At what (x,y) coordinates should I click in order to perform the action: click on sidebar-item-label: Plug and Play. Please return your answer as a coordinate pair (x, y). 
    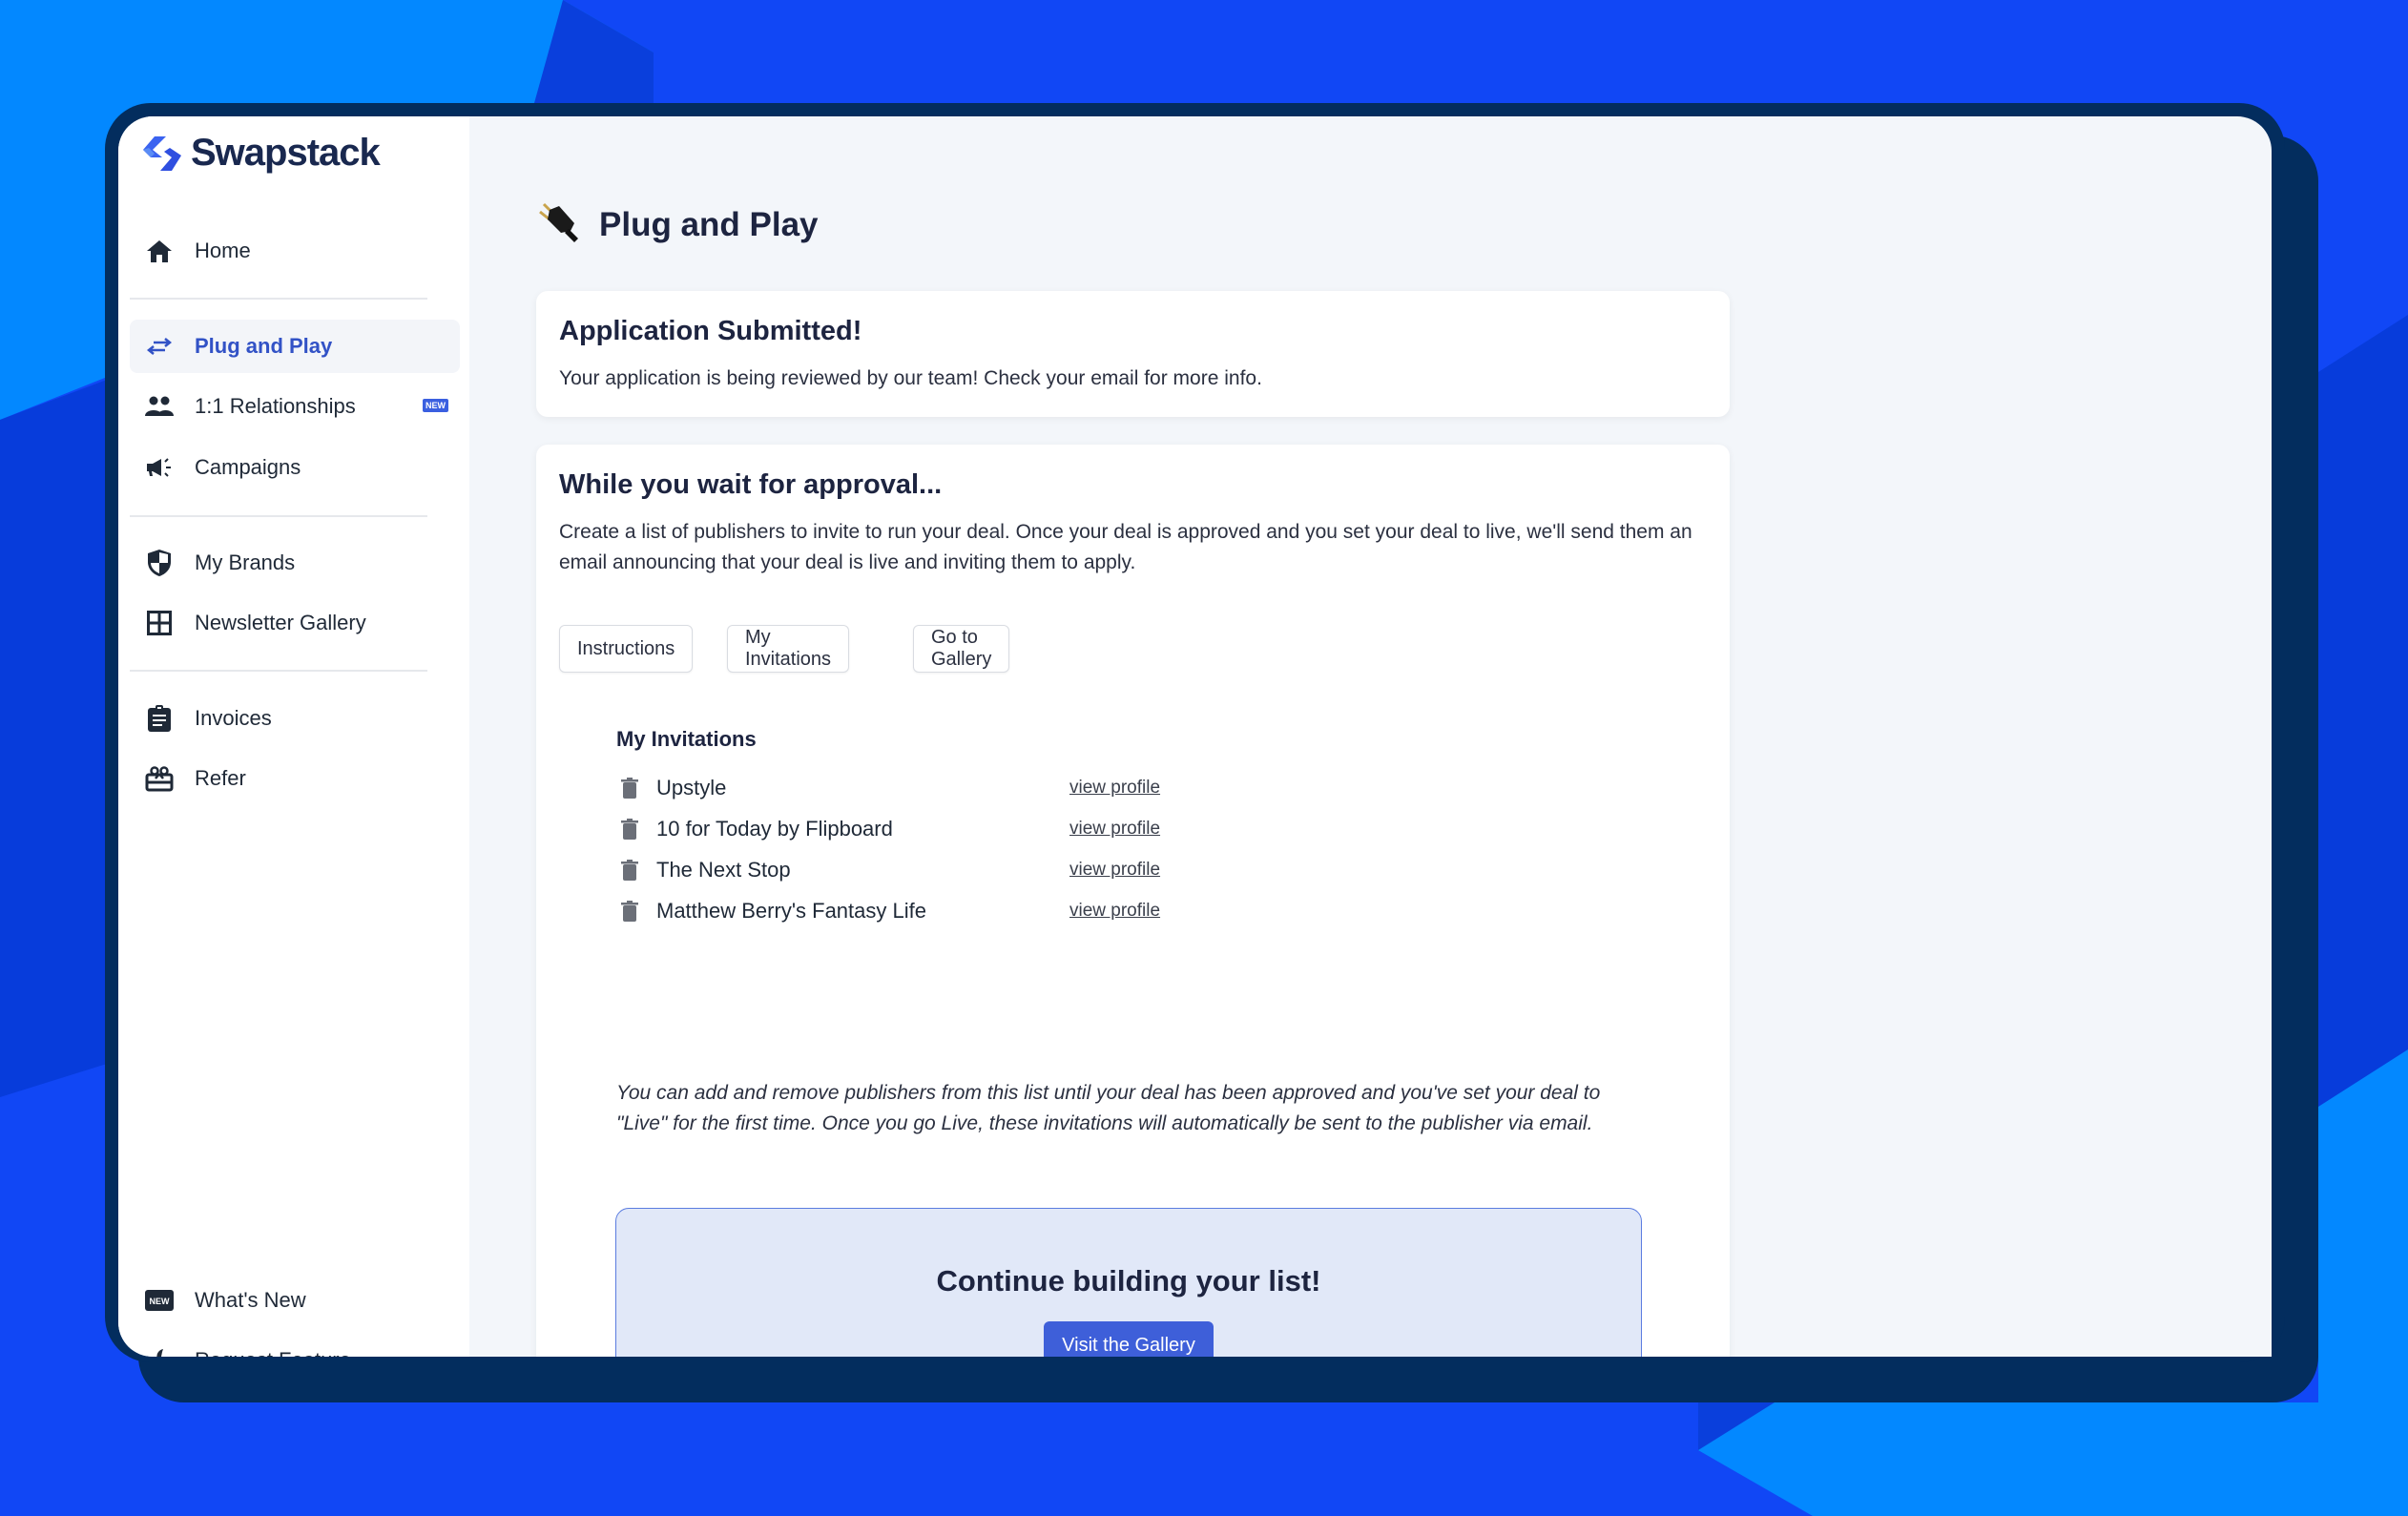
    Looking at the image, I should click on (264, 346).